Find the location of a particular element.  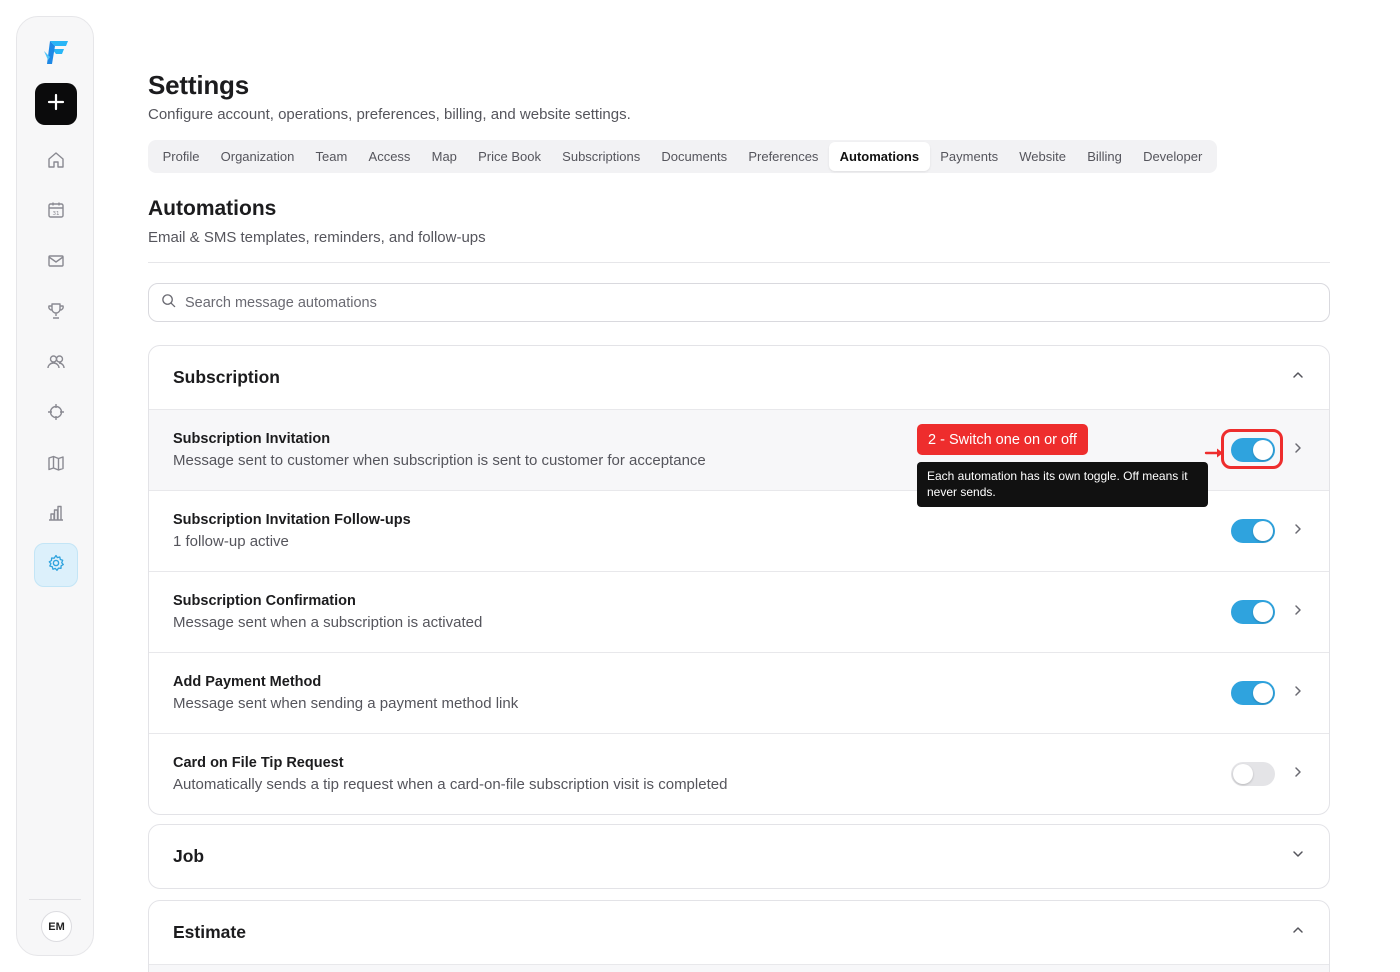

nav-home is located at coordinates (56, 162).